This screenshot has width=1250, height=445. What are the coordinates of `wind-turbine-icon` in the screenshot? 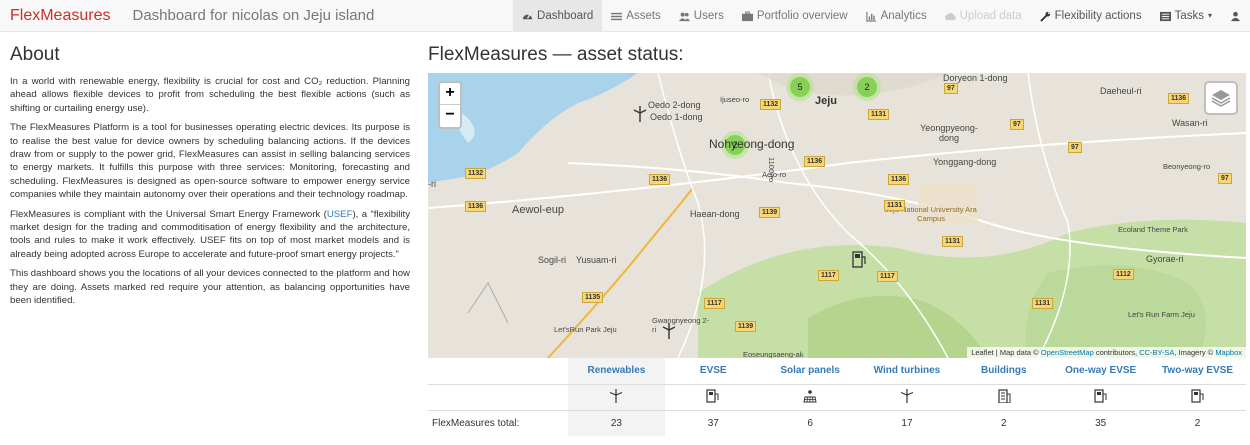 It's located at (616, 395).